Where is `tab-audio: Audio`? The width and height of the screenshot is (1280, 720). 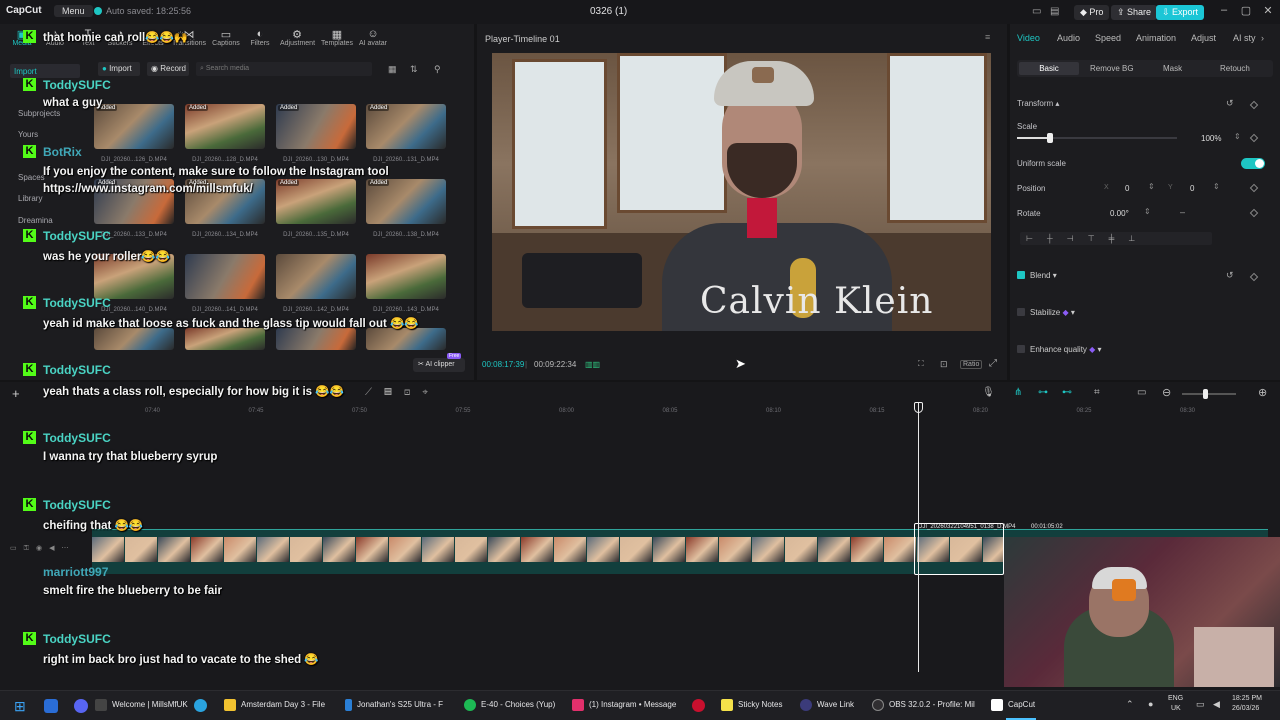 tab-audio: Audio is located at coordinates (1068, 38).